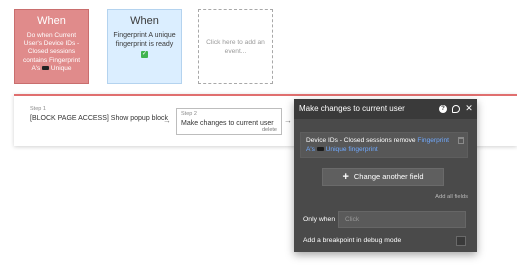 This screenshot has width=517, height=279. I want to click on trash-icon, so click(461, 140).